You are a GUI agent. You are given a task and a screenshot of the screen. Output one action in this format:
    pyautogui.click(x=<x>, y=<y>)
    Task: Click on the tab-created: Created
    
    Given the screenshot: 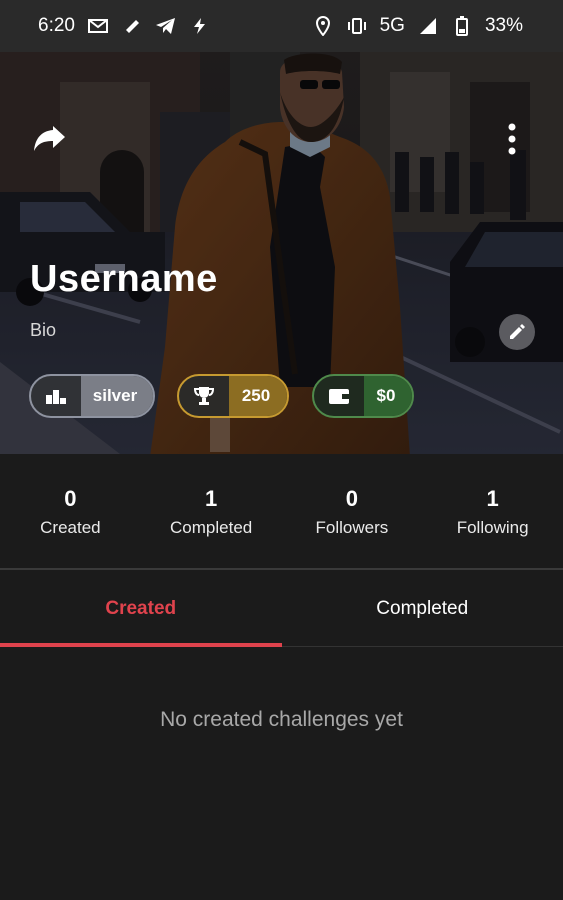 What is the action you would take?
    pyautogui.click(x=141, y=609)
    